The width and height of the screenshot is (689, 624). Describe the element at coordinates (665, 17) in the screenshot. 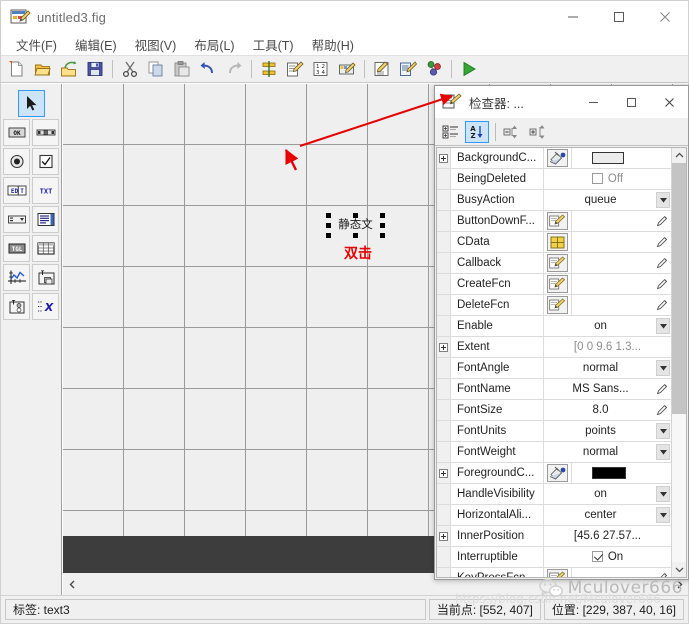

I see `close-button` at that location.